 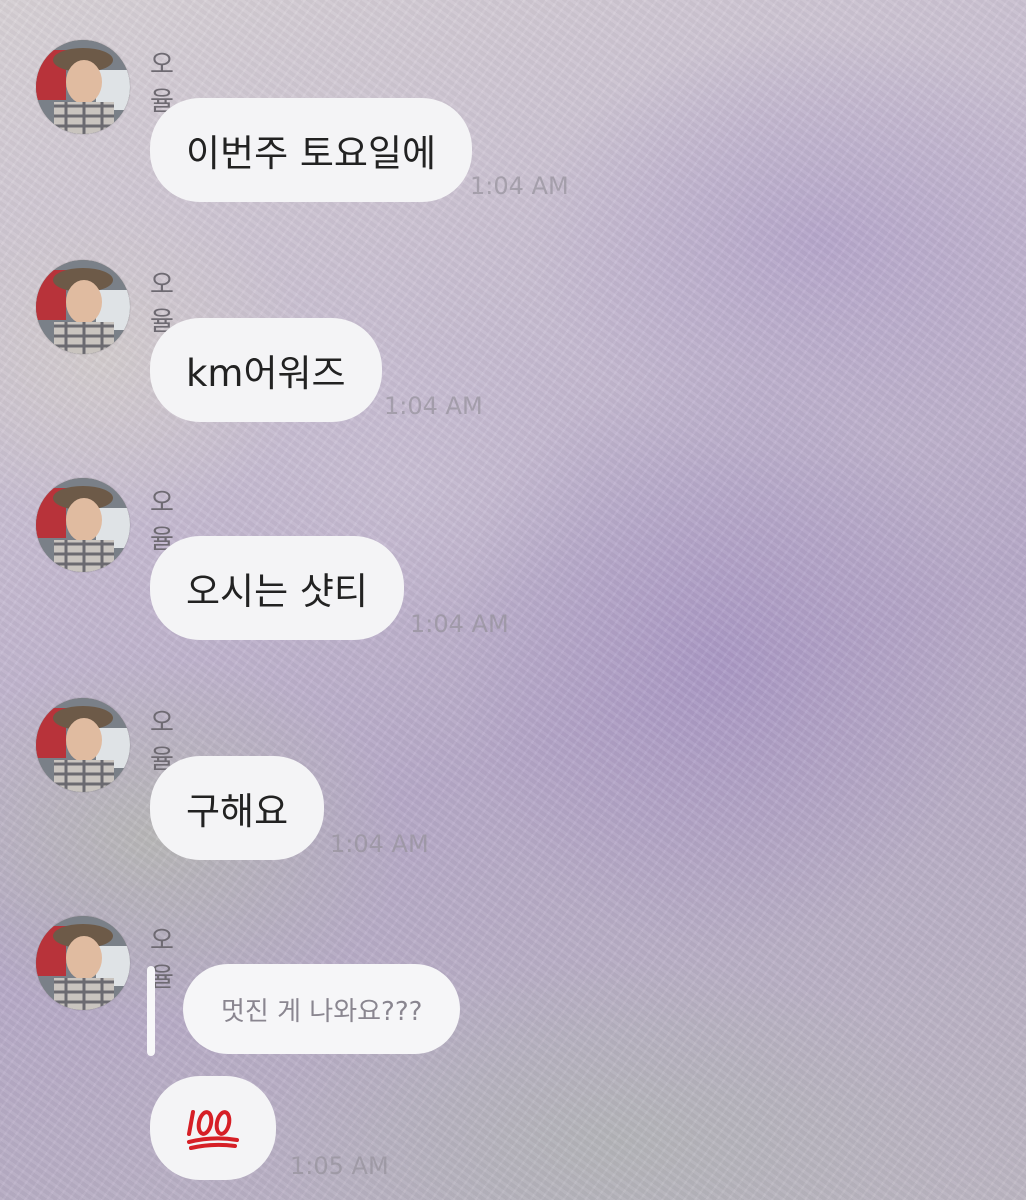 I want to click on hundred-points-emoji, so click(x=213, y=1130).